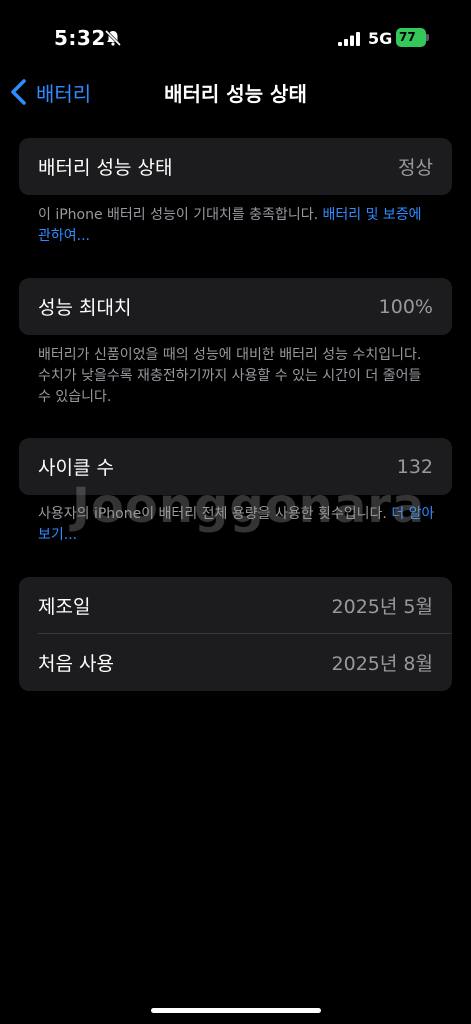  I want to click on max-capacity-row: 성능 최대치 100%, so click(235, 306).